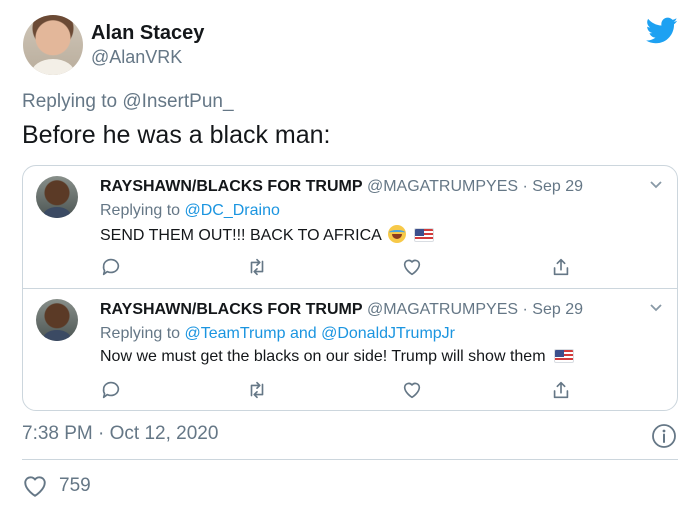 The image size is (700, 514). I want to click on embedded-reply-context: Replying to @DC_Draino, so click(190, 211).